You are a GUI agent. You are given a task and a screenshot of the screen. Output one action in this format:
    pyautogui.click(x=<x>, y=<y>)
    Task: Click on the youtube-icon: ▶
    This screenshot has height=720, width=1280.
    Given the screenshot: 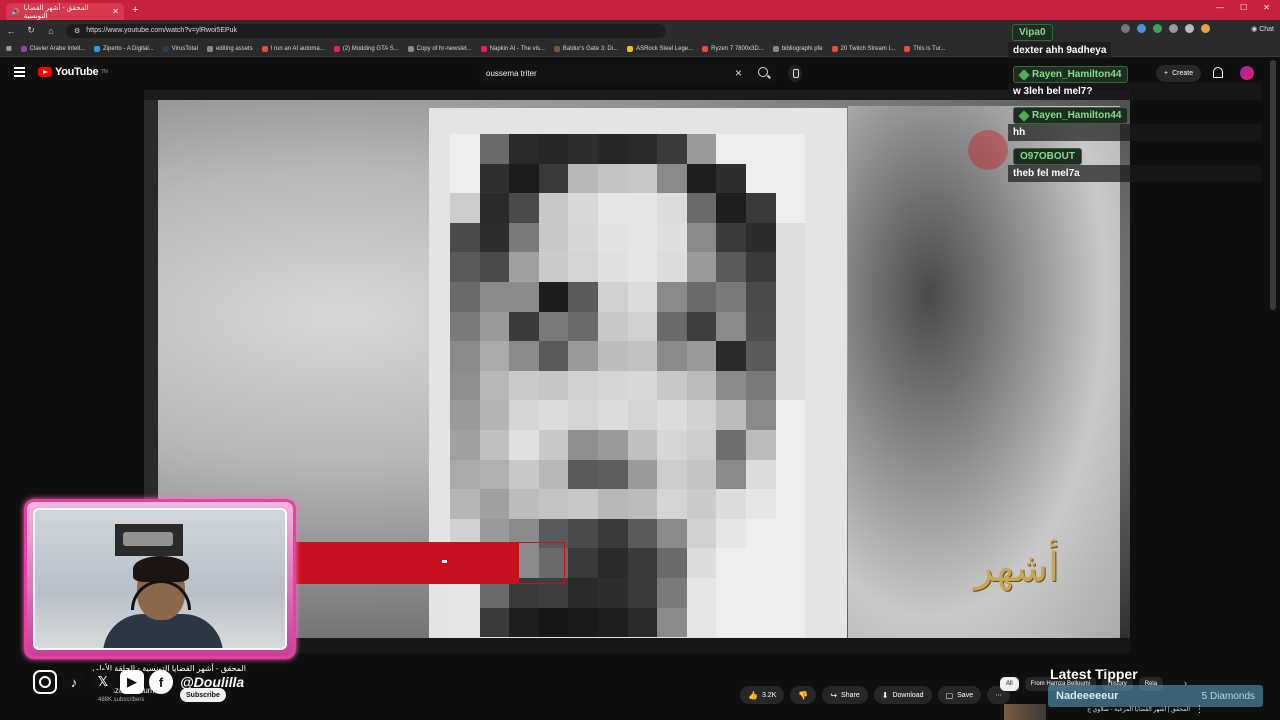 What is the action you would take?
    pyautogui.click(x=132, y=682)
    